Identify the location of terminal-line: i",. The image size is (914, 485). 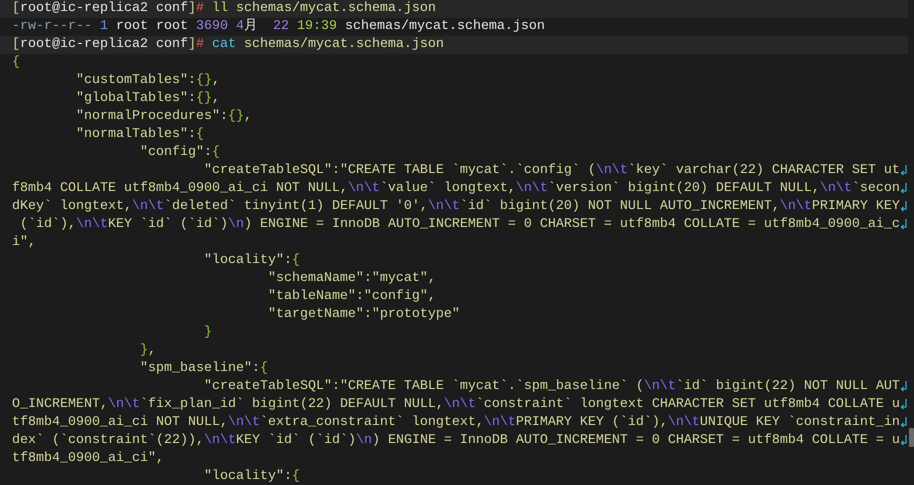
(24, 243).